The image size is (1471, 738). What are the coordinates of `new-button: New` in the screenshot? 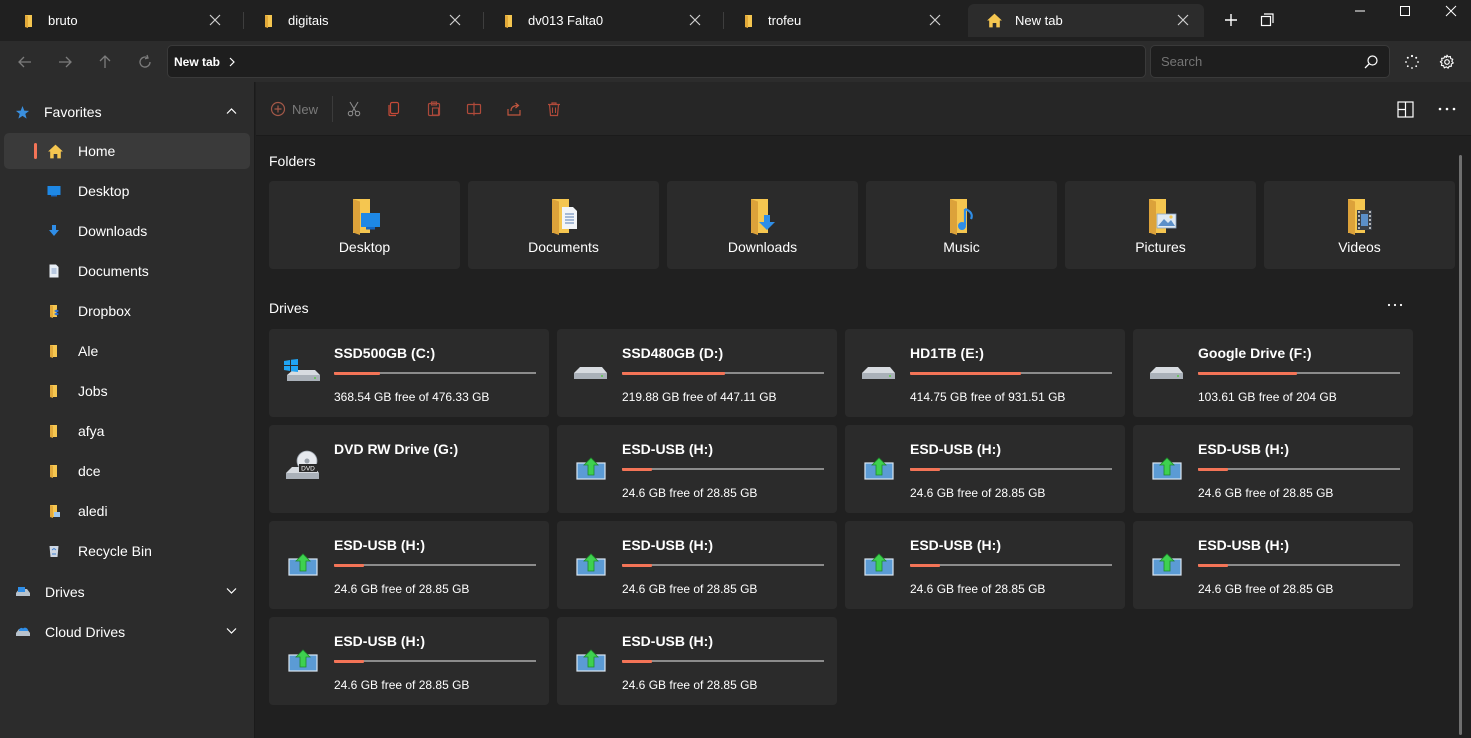 It's located at (294, 109).